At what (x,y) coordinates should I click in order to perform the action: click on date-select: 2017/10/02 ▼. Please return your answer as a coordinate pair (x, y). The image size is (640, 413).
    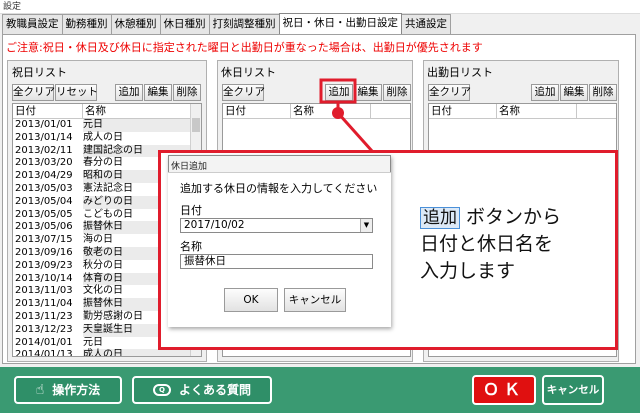
    Looking at the image, I should click on (276, 225).